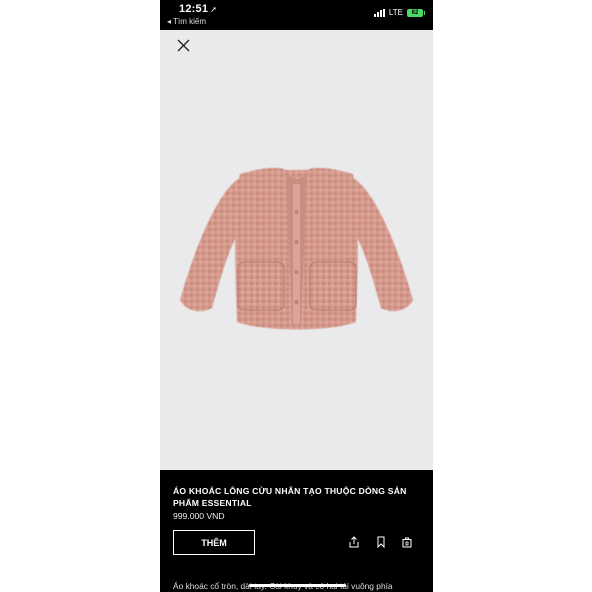 This screenshot has height=592, width=592. I want to click on jacket-photo, so click(296, 248).